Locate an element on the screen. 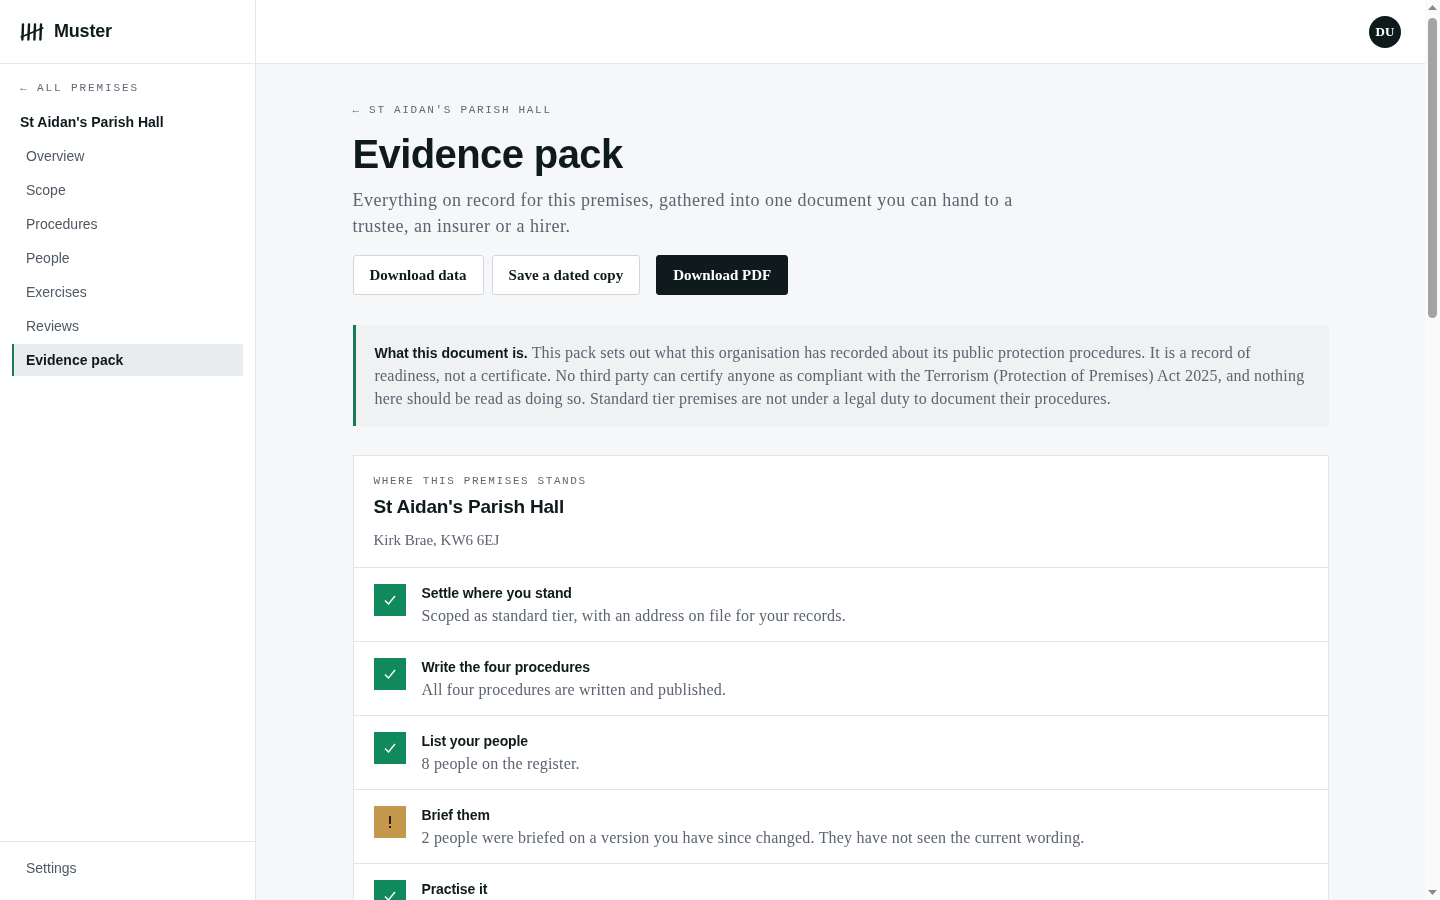 This screenshot has width=1440, height=900. page-title: Evidence pack is located at coordinates (488, 154).